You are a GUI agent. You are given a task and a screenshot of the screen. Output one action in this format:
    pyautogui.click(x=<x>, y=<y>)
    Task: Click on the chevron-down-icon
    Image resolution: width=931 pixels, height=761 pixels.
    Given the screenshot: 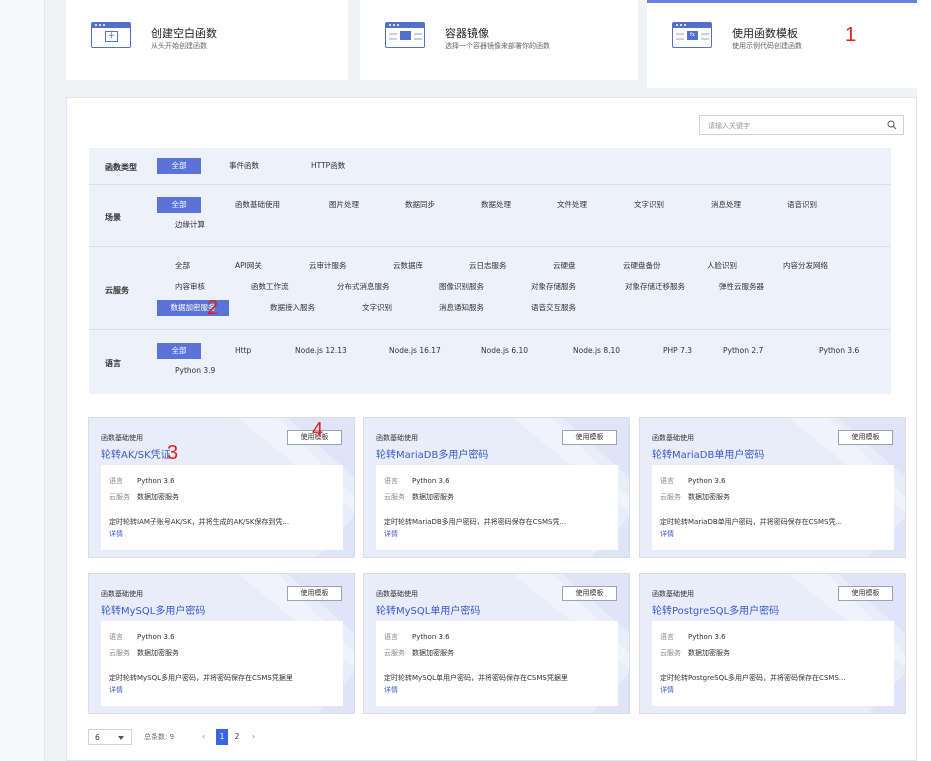 What is the action you would take?
    pyautogui.click(x=121, y=738)
    